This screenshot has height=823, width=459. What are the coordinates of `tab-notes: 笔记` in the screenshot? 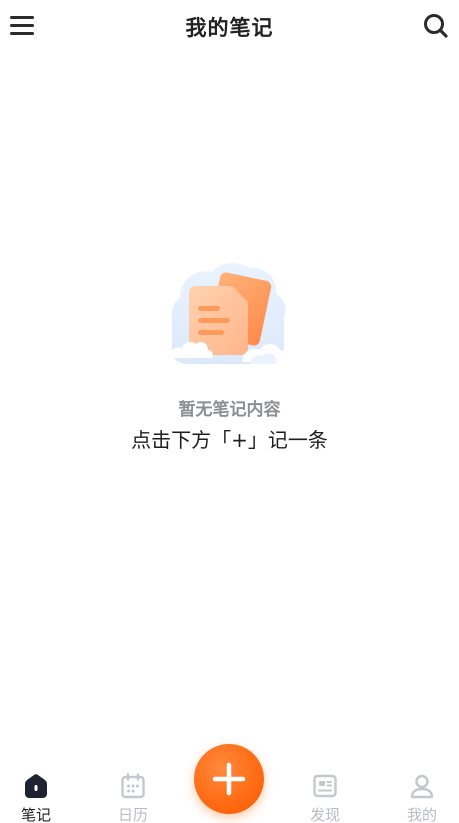 It's located at (36, 797).